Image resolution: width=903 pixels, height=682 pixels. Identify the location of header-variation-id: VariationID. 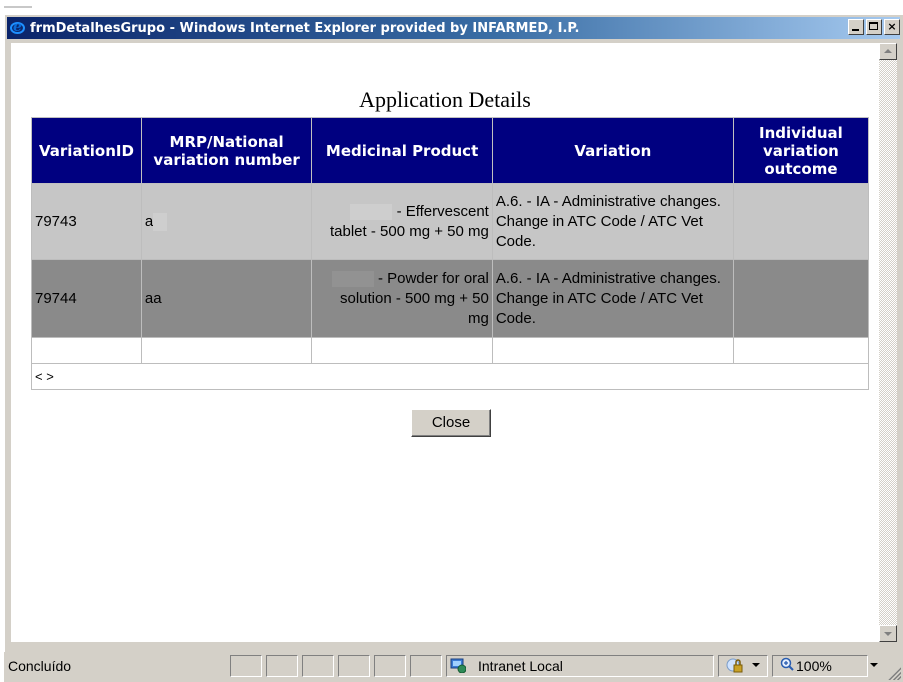
(86, 150).